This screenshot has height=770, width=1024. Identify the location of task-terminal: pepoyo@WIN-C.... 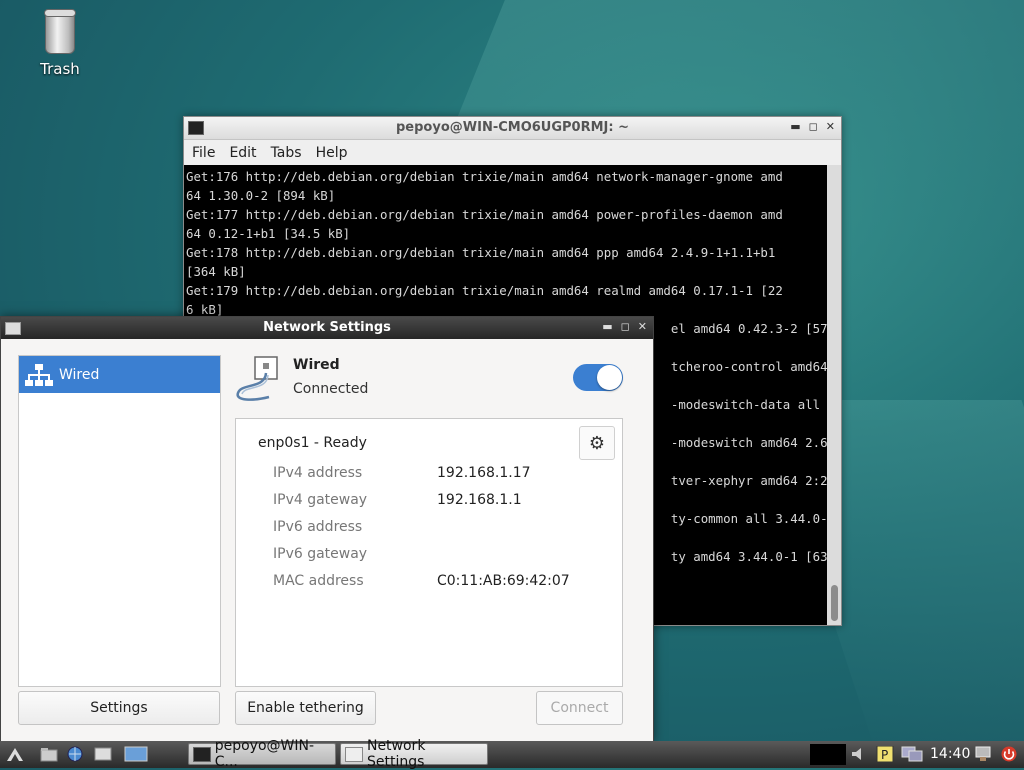
(262, 754).